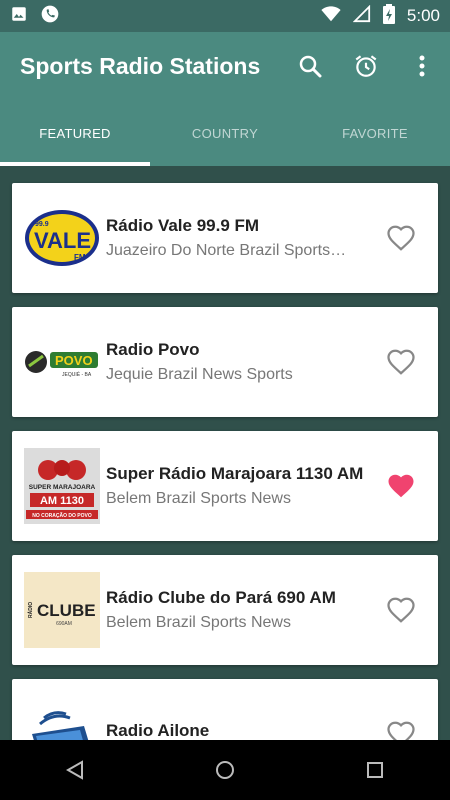  I want to click on back-button, so click(75, 770).